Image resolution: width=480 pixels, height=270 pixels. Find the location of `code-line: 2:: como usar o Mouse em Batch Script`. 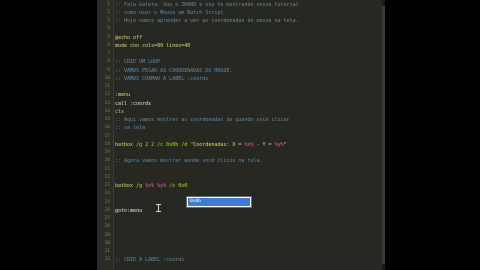

code-line: 2:: como usar o Mouse em Batch Script is located at coordinates (239, 13).